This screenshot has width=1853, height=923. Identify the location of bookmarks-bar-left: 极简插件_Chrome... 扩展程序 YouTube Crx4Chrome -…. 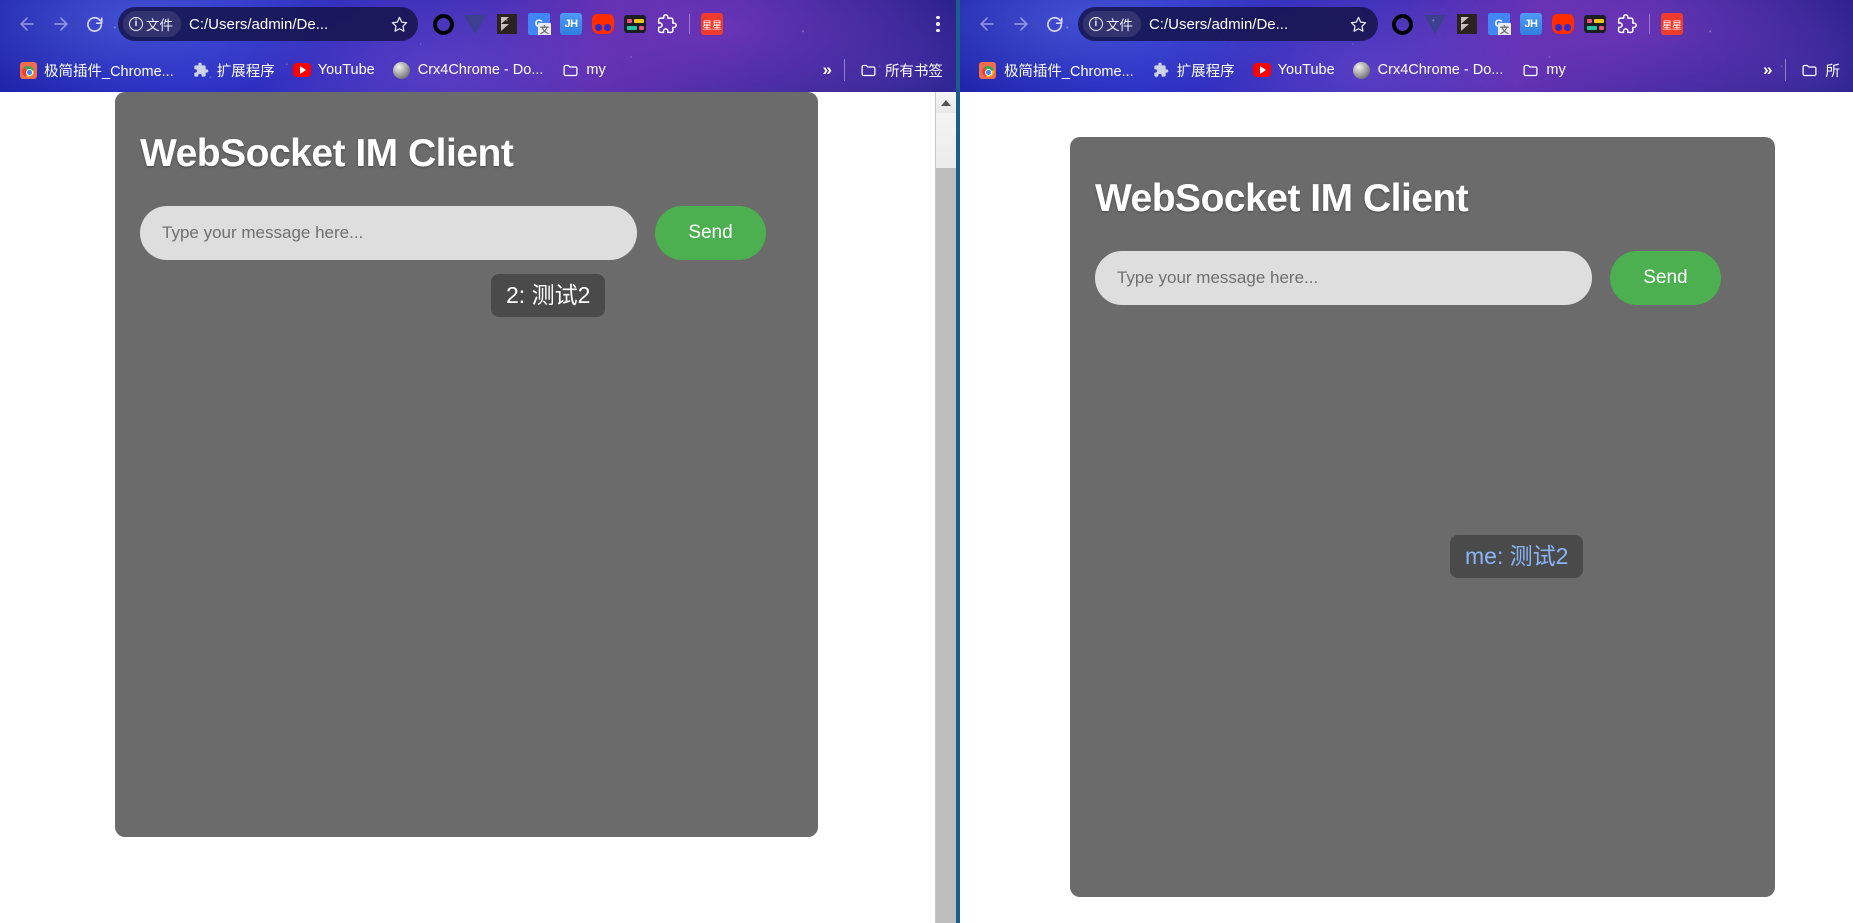
(478, 70).